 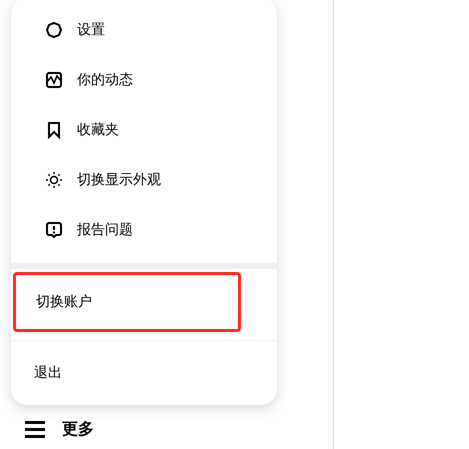 What do you see at coordinates (144, 130) in the screenshot?
I see `menu-item: 收藏夹` at bounding box center [144, 130].